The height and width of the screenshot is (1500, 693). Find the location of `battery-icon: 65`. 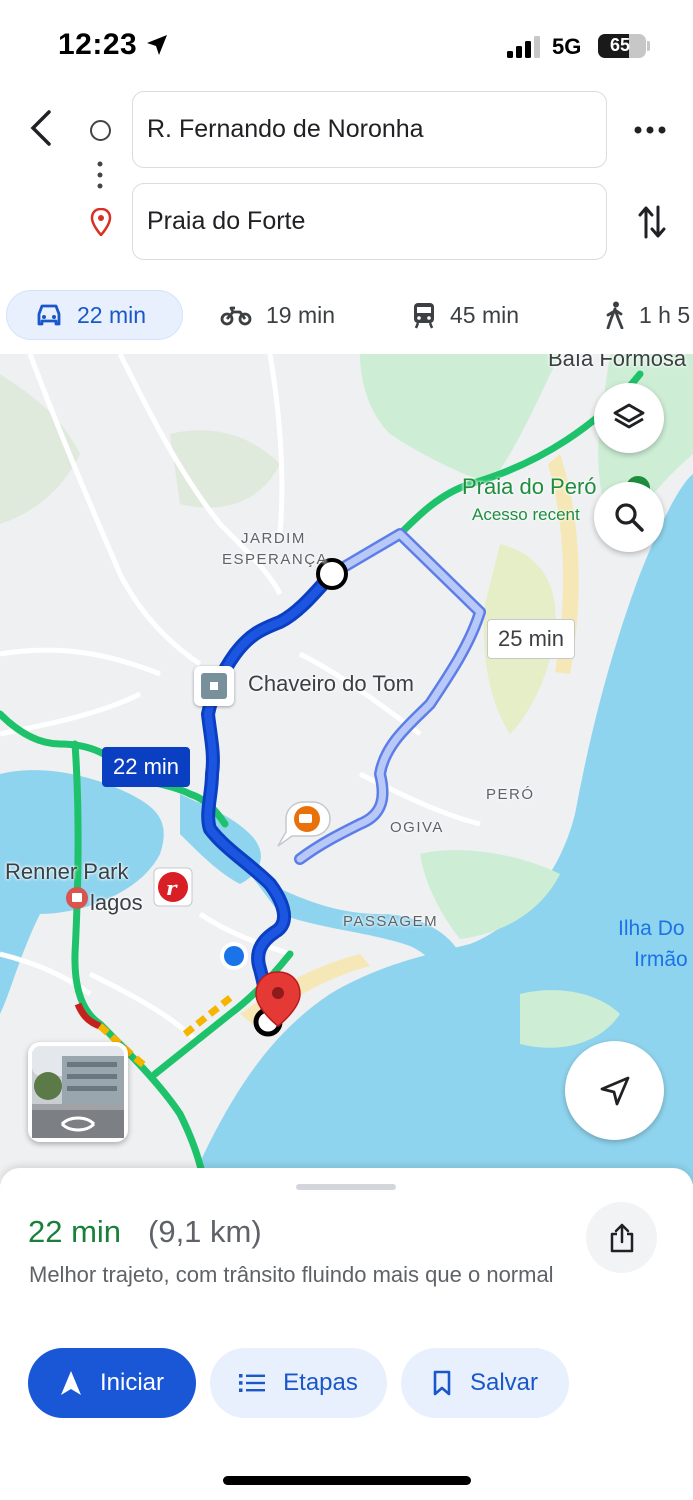

battery-icon: 65 is located at coordinates (622, 46).